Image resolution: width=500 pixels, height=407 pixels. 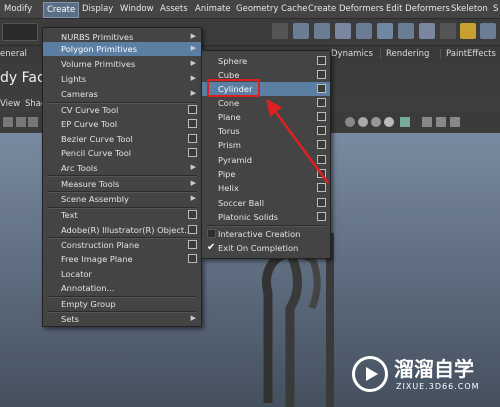 What do you see at coordinates (301, 31) in the screenshot?
I see `move-tool-icon` at bounding box center [301, 31].